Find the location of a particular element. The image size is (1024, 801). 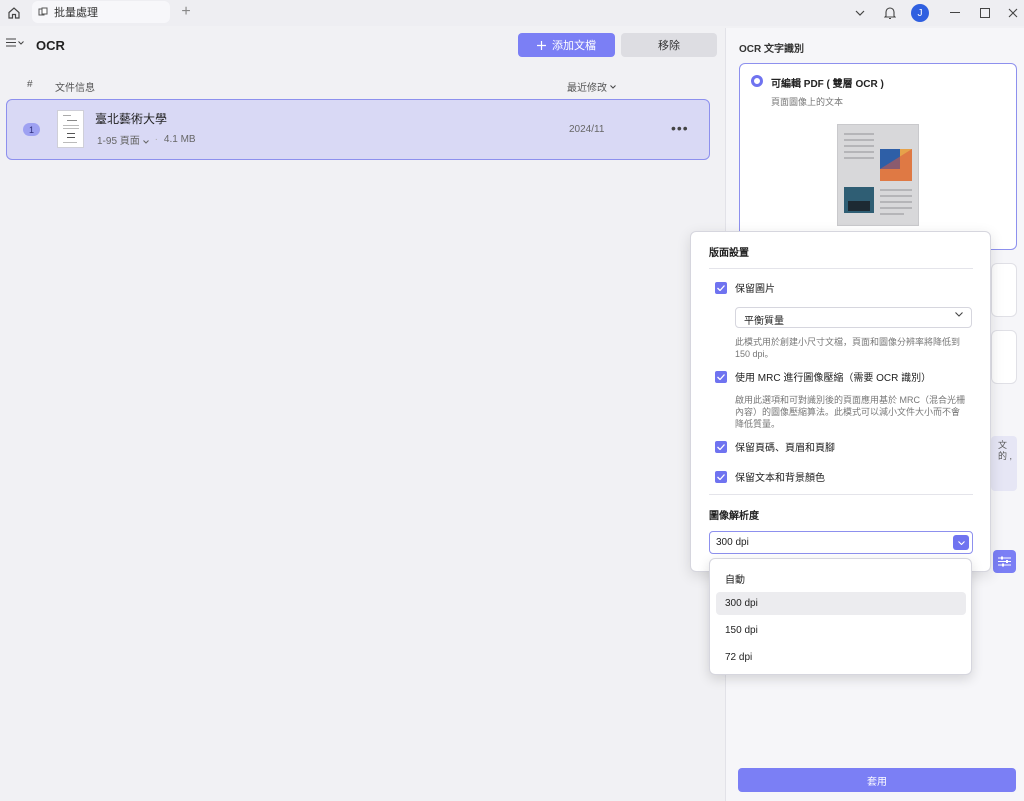

mrc-label: 使用 MRC 進行圖像壓縮（需要 OCR 識別） is located at coordinates (833, 378).